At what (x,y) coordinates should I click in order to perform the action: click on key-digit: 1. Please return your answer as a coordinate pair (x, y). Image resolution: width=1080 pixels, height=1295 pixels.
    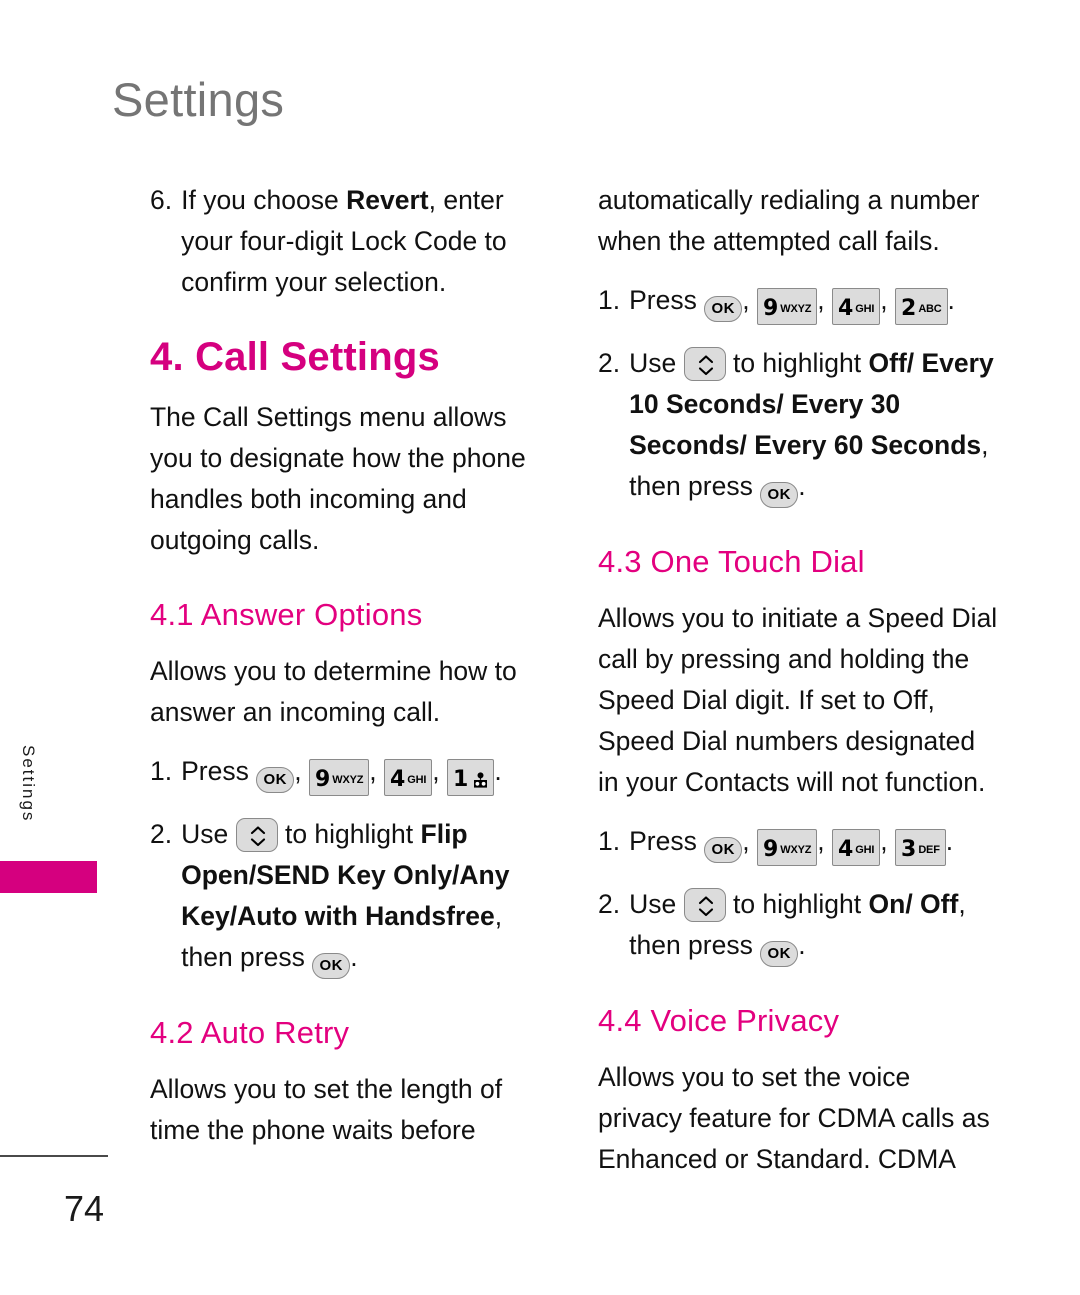
    Looking at the image, I should click on (461, 779).